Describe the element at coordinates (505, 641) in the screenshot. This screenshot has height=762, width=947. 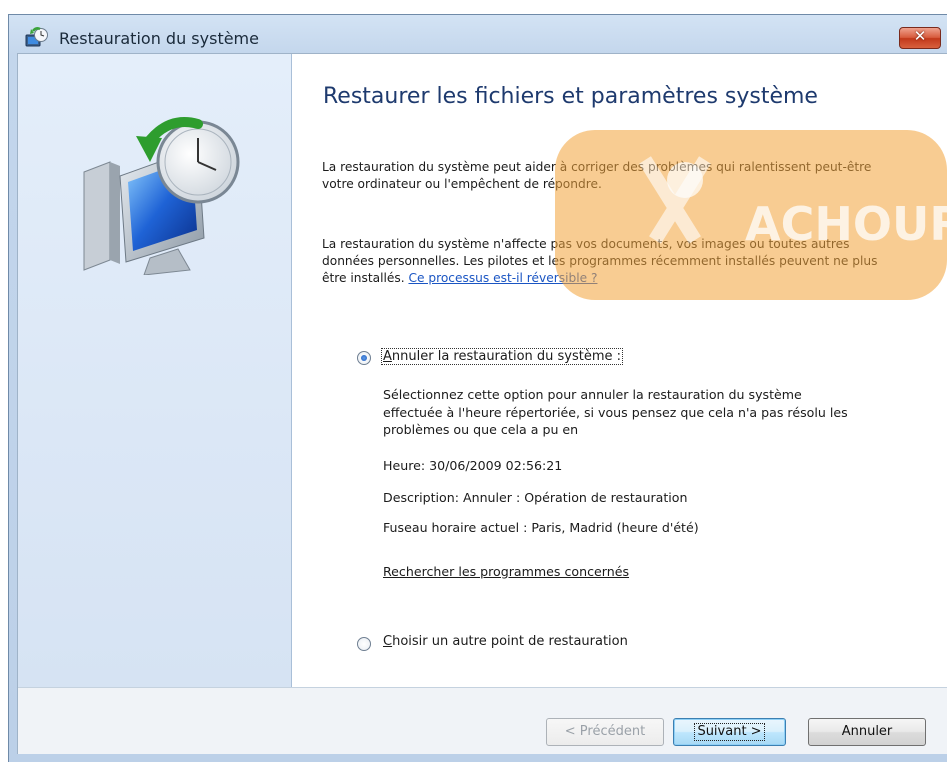
I see `choose-other-point-label: Choisir un autre point de restauration` at that location.